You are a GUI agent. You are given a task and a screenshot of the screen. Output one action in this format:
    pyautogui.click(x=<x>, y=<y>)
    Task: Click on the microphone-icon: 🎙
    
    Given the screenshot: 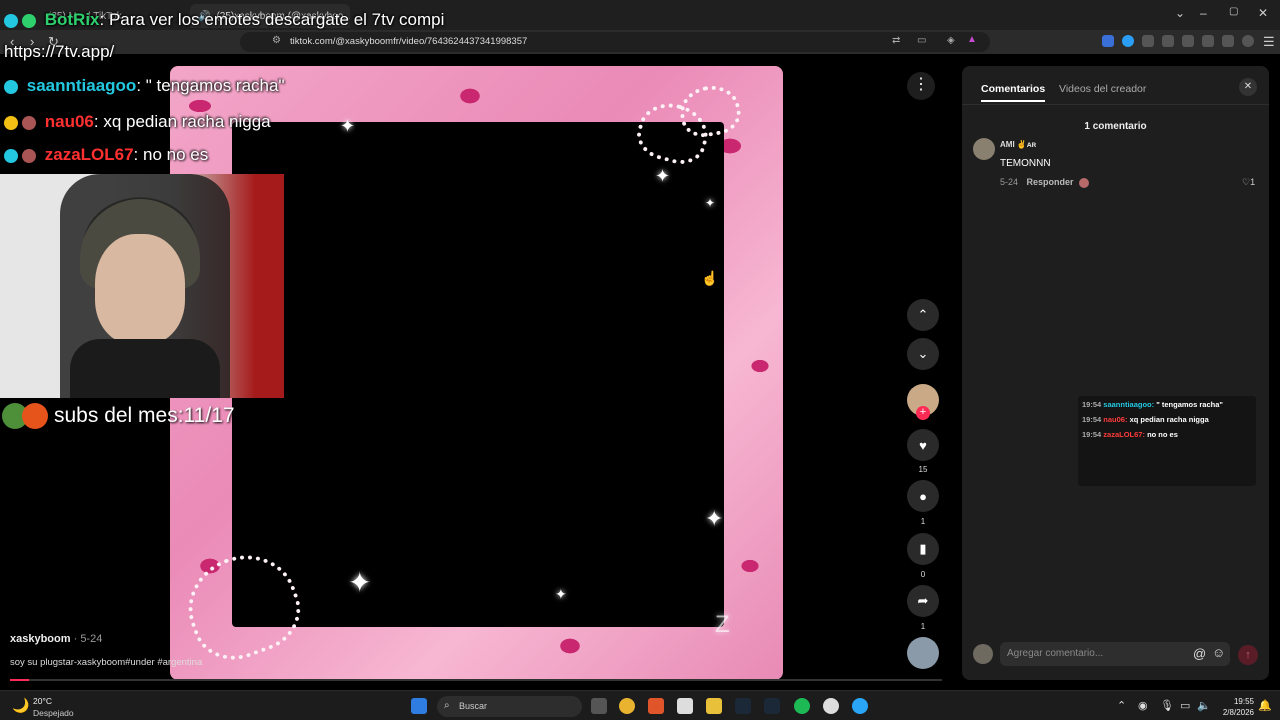 What is the action you would take?
    pyautogui.click(x=1167, y=705)
    